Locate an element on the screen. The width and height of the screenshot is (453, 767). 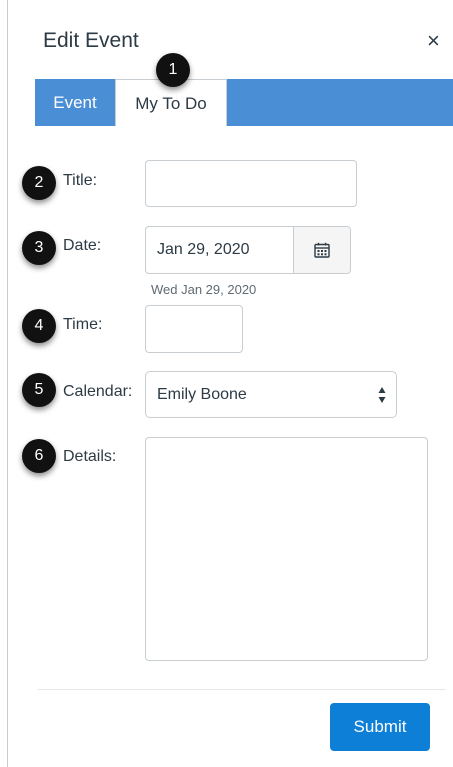
select-arrows-icon is located at coordinates (382, 395).